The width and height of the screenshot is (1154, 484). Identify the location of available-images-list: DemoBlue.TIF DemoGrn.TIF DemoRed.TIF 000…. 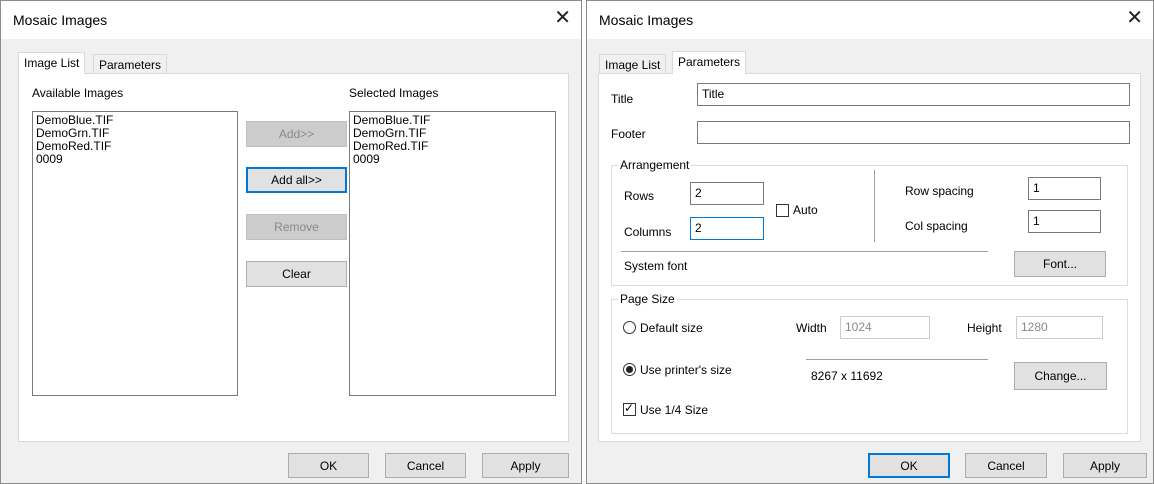
(135, 253).